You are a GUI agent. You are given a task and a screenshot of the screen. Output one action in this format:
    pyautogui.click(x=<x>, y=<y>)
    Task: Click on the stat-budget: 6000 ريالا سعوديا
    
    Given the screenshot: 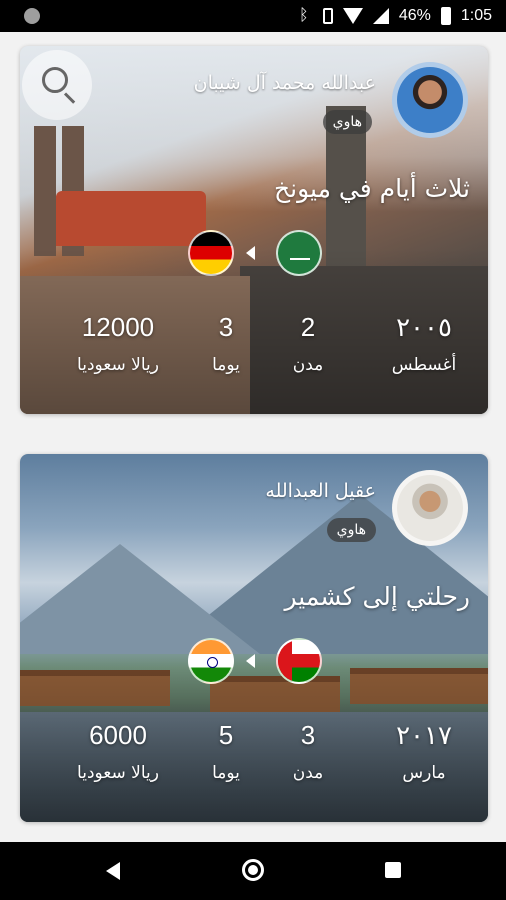 What is the action you would take?
    pyautogui.click(x=118, y=751)
    